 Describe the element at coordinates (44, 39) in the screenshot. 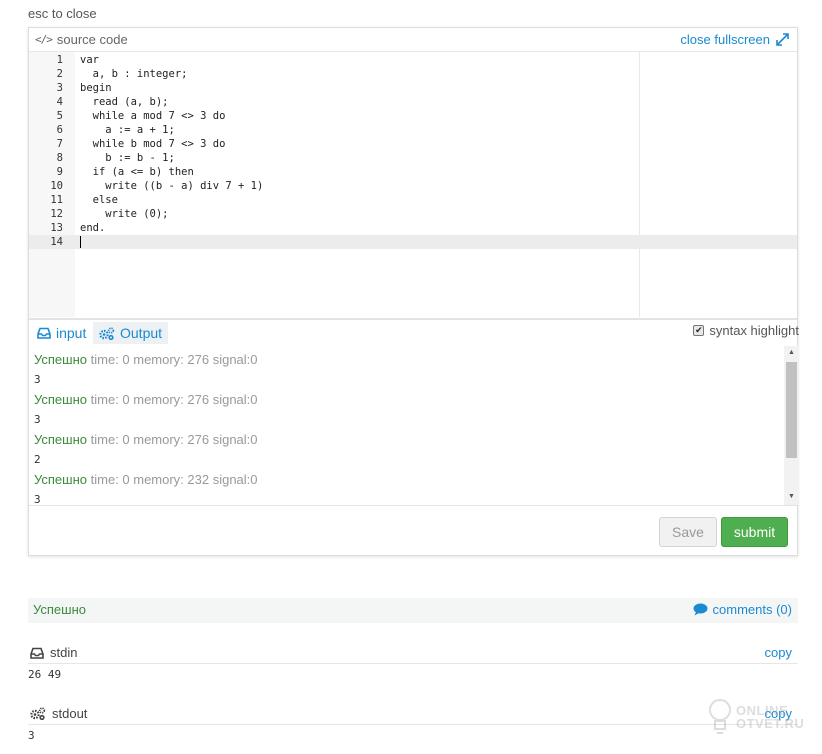

I see `code-icon: </>` at that location.